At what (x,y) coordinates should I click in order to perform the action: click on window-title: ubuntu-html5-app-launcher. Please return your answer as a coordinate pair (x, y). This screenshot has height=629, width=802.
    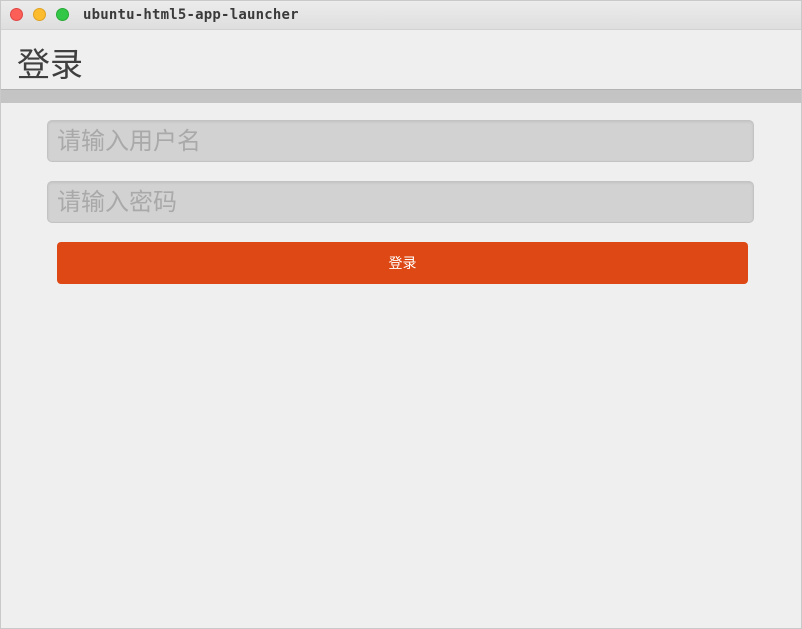
    Looking at the image, I should click on (191, 15).